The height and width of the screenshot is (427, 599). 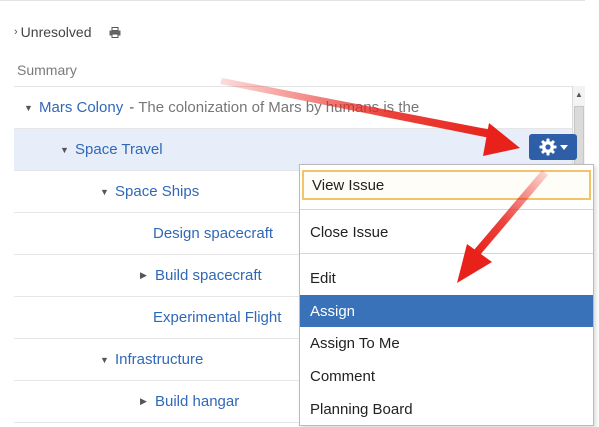 I want to click on annotation-arrow-to-gear, so click(x=370, y=117).